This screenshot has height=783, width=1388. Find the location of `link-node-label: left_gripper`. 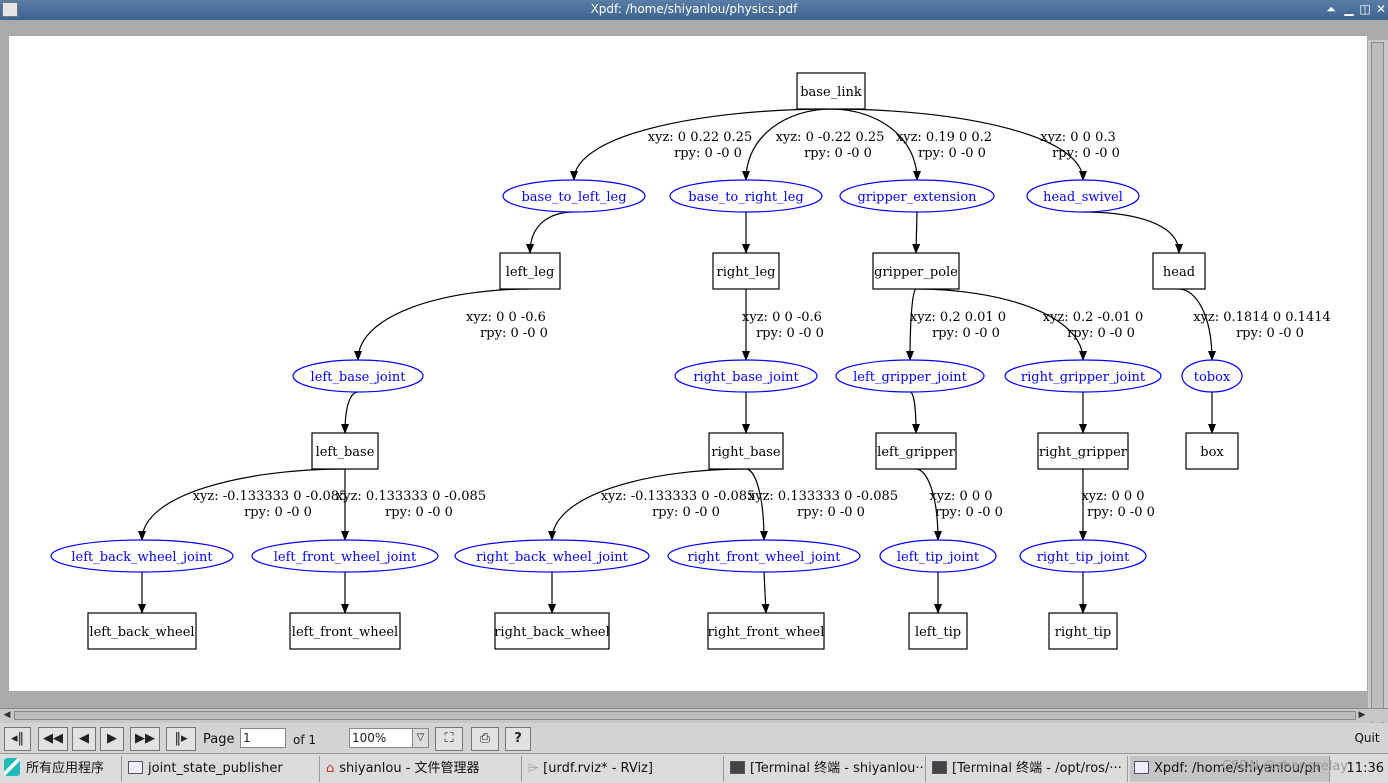

link-node-label: left_gripper is located at coordinates (916, 452).